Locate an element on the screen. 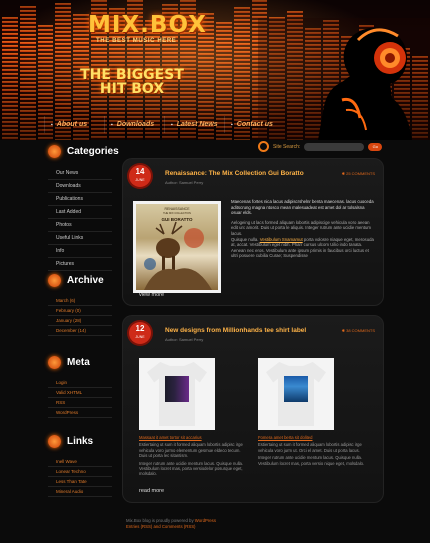 This screenshot has width=430, height=543. site-search: Site Search: Go is located at coordinates (320, 146).